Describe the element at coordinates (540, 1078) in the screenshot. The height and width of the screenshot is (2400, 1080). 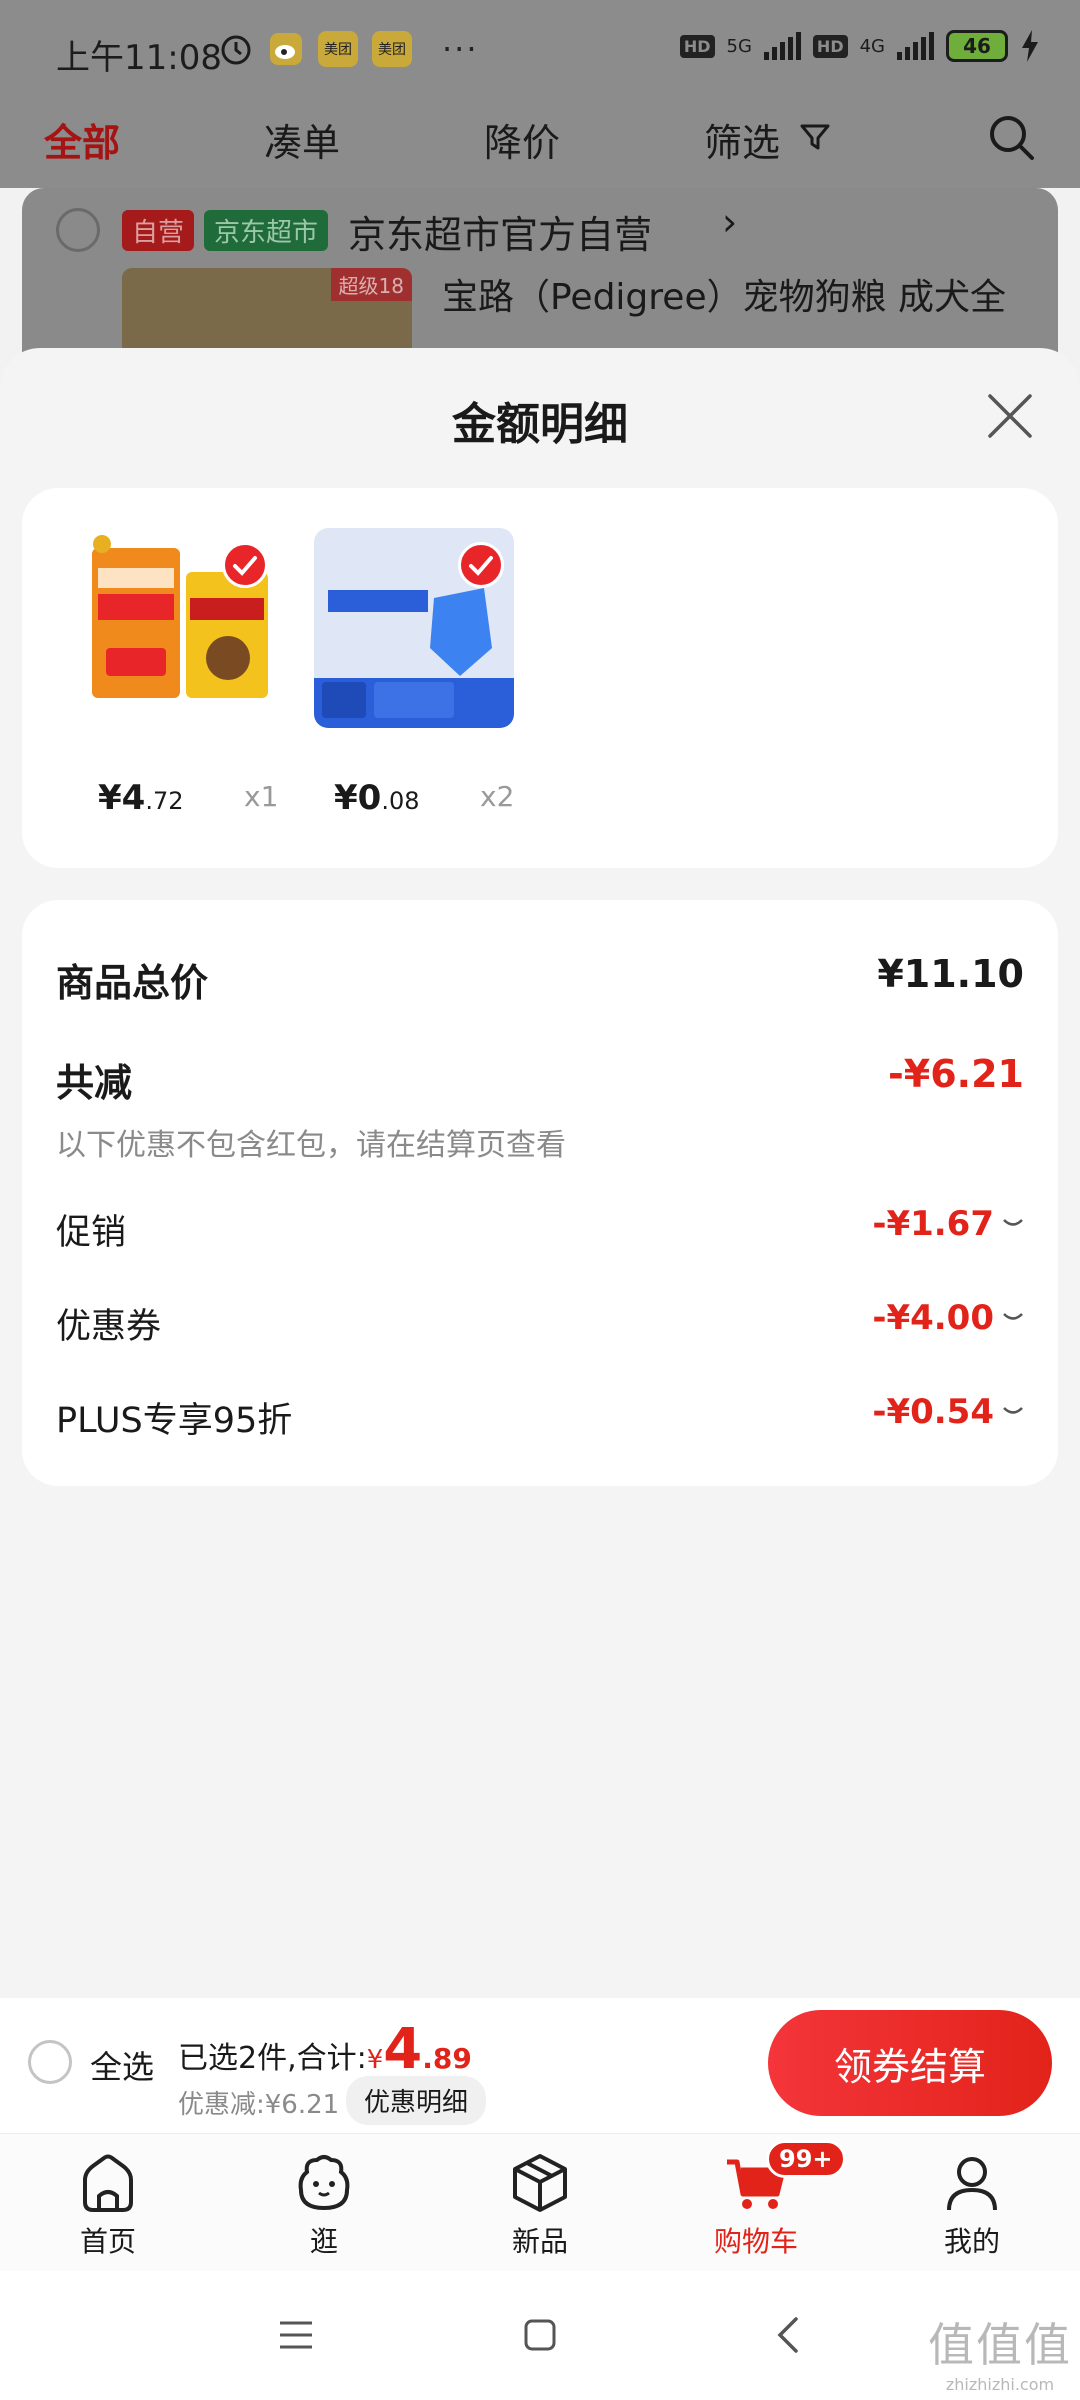
I see `total-reduce-row: 共减 -¥6.21` at that location.